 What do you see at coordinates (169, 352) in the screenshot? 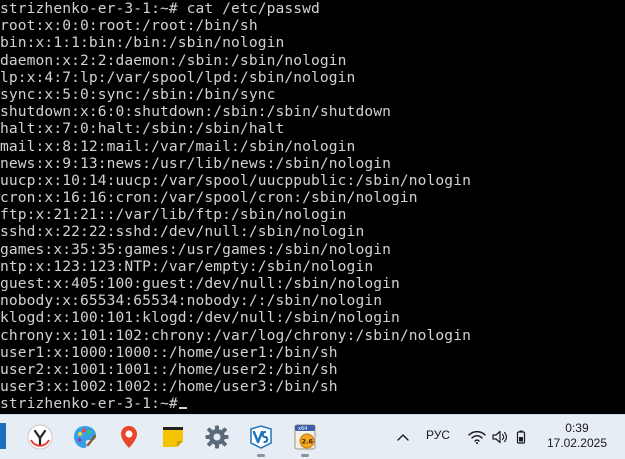
I see `terminal-line: user1:x:1000:1000::/home/user1:/bin/sh` at bounding box center [169, 352].